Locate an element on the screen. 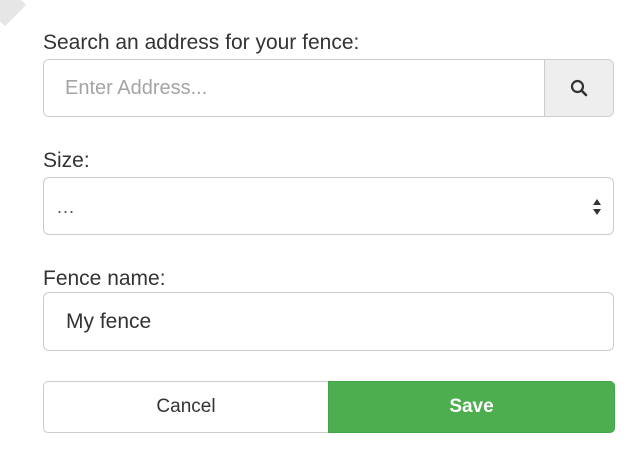  save-button: Save is located at coordinates (471, 407).